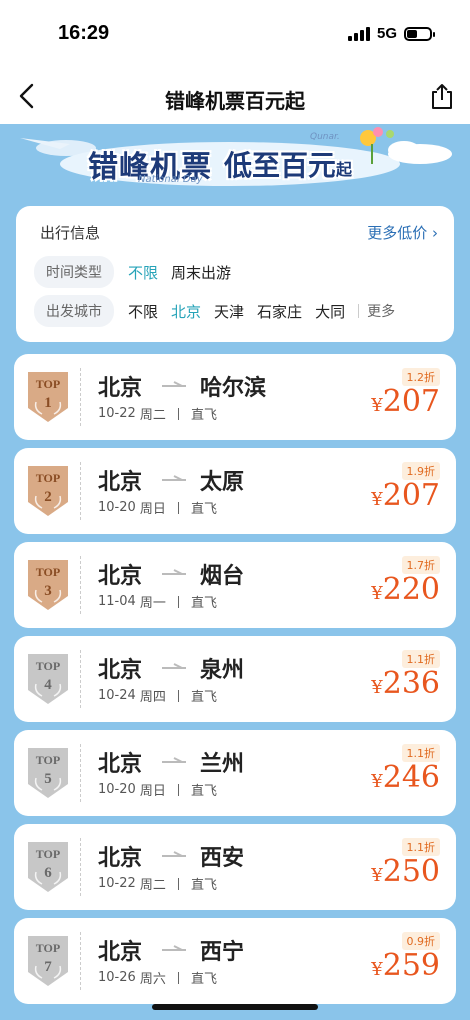 The width and height of the screenshot is (470, 1020). I want to click on arrival-city: 西安, so click(222, 858).